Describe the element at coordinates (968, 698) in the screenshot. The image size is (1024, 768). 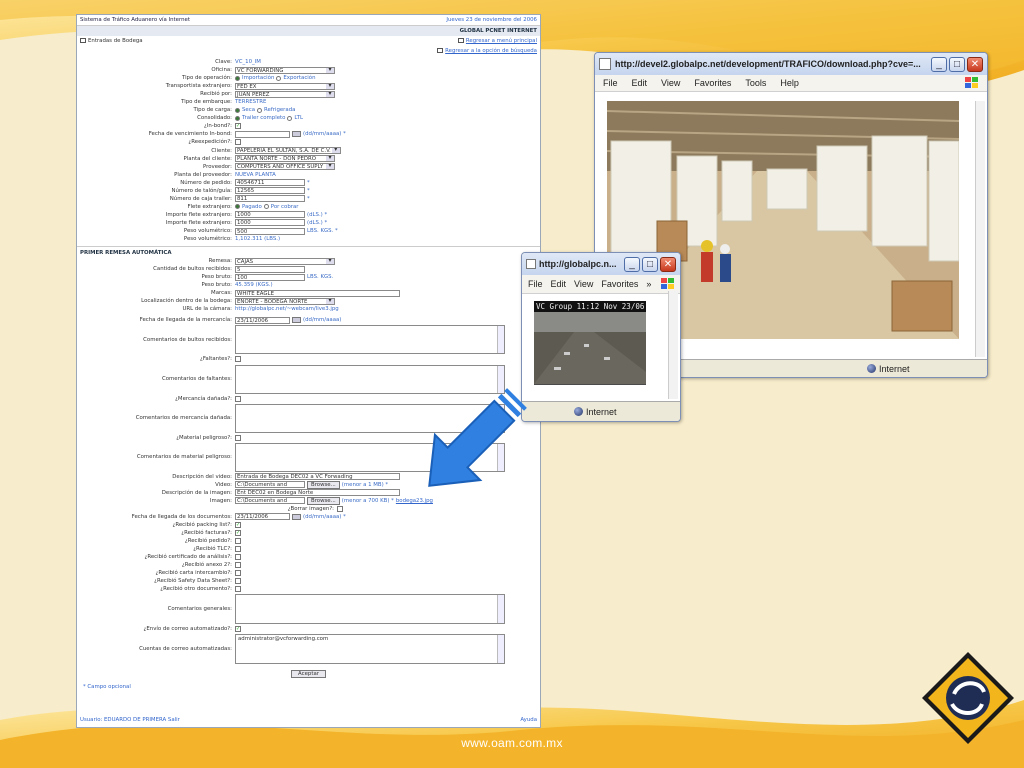
I see `company-logo-icon` at that location.